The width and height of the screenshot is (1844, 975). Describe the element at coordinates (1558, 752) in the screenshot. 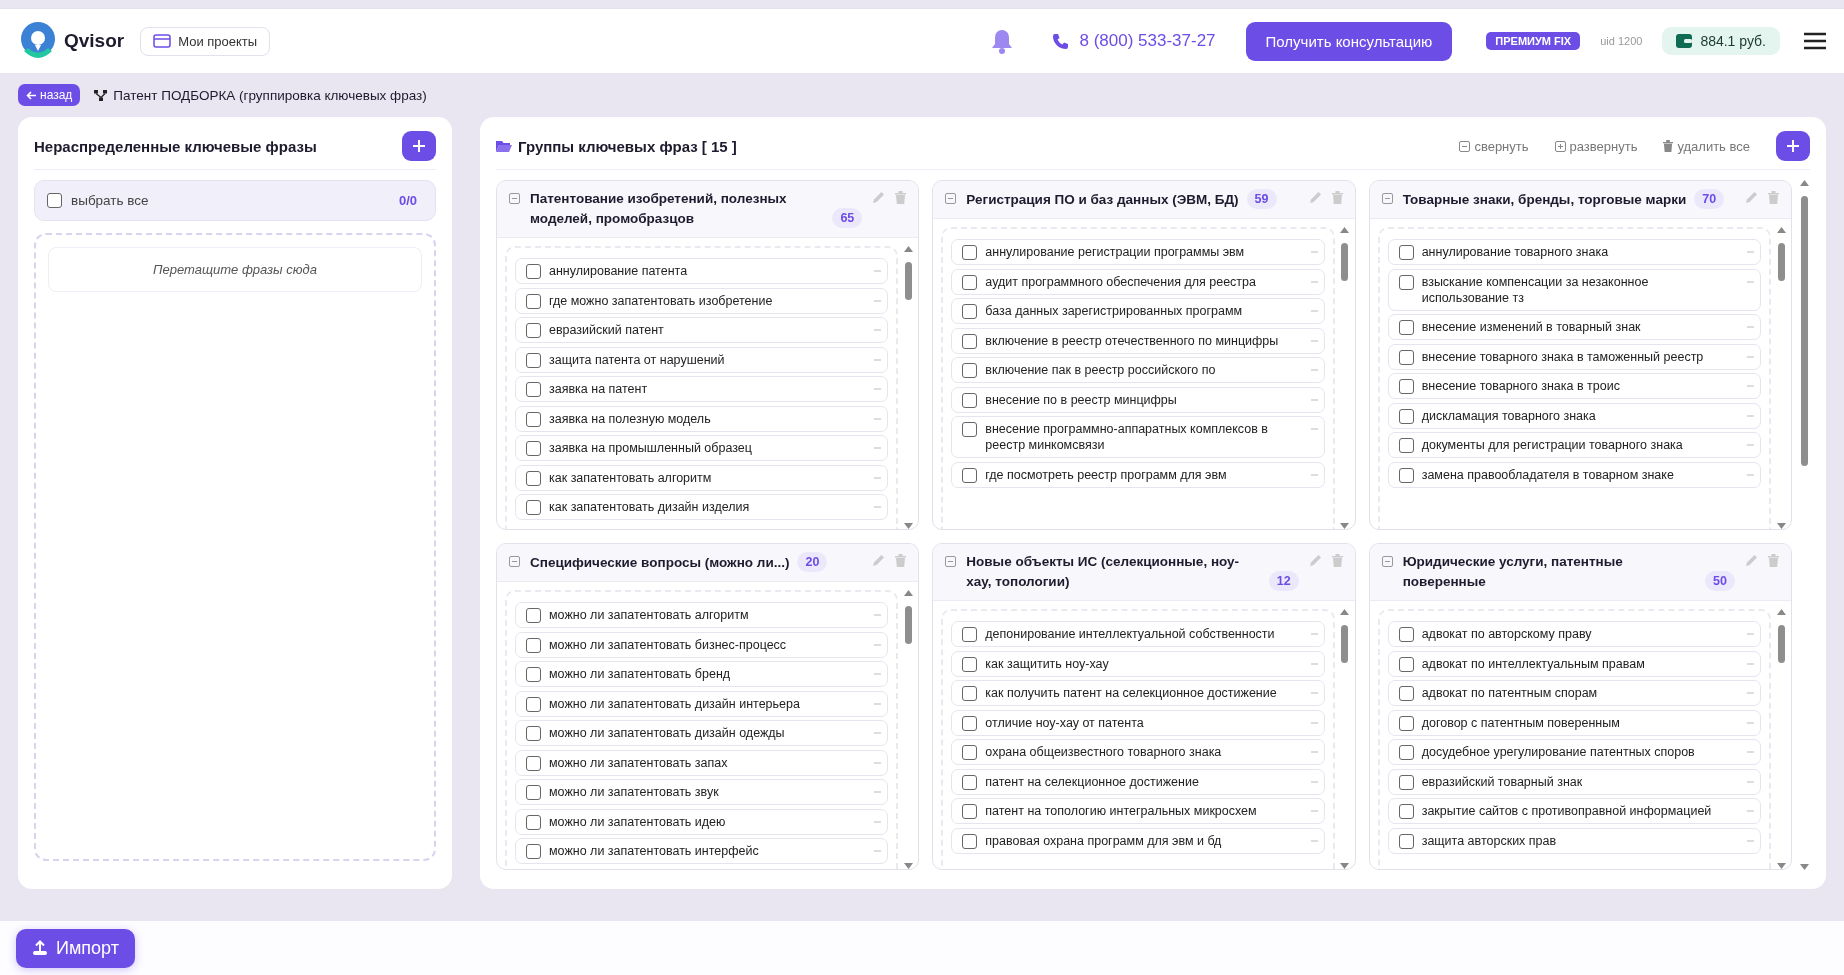

I see `phrase-text: досудебное урегулирование патентных споров` at that location.